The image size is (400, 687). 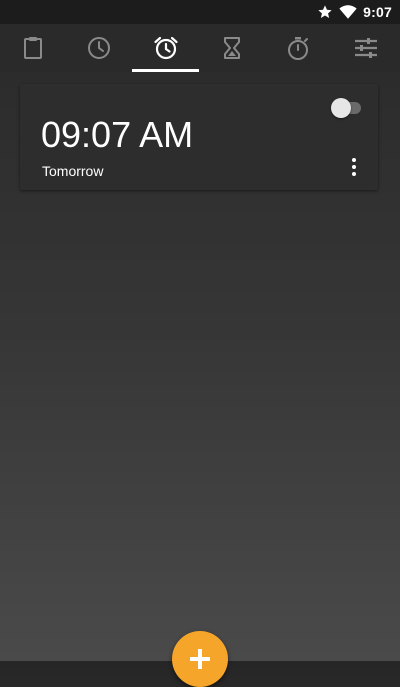 What do you see at coordinates (354, 160) in the screenshot?
I see `more-vert-icon` at bounding box center [354, 160].